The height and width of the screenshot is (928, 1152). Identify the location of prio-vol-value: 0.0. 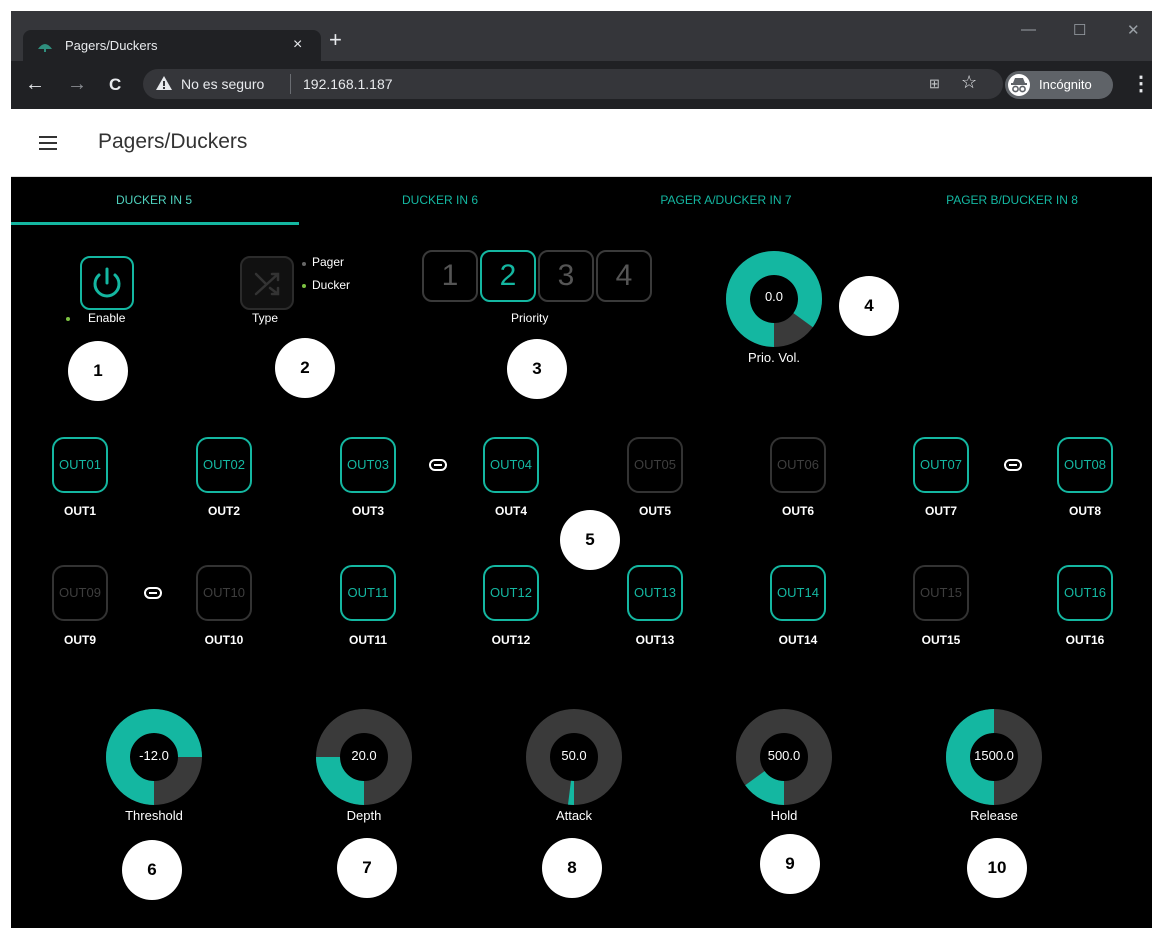
(774, 296).